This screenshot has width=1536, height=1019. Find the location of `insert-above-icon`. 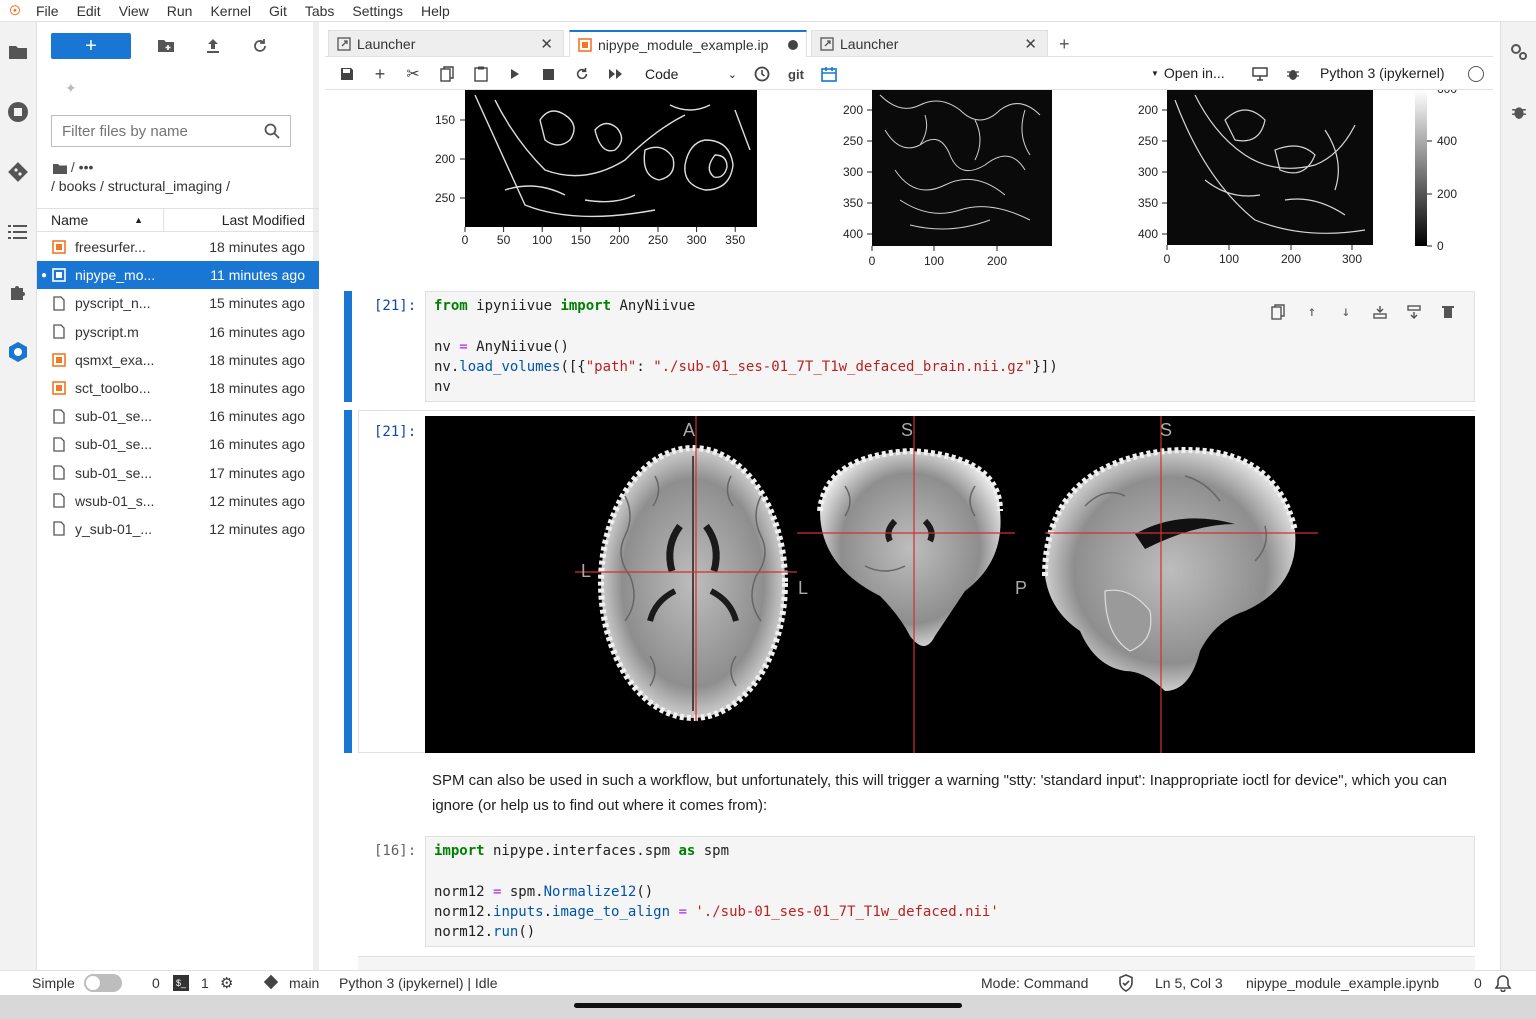

insert-above-icon is located at coordinates (1380, 312).